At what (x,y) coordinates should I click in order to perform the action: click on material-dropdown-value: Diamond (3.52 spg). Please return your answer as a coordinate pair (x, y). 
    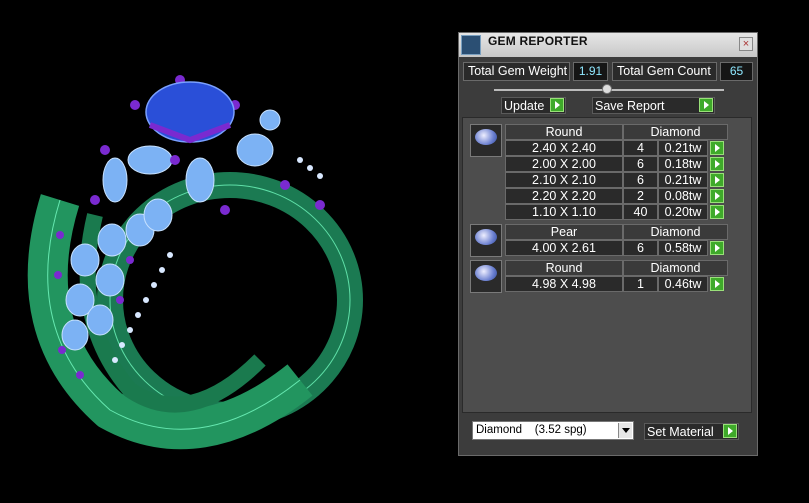
    Looking at the image, I should click on (531, 430).